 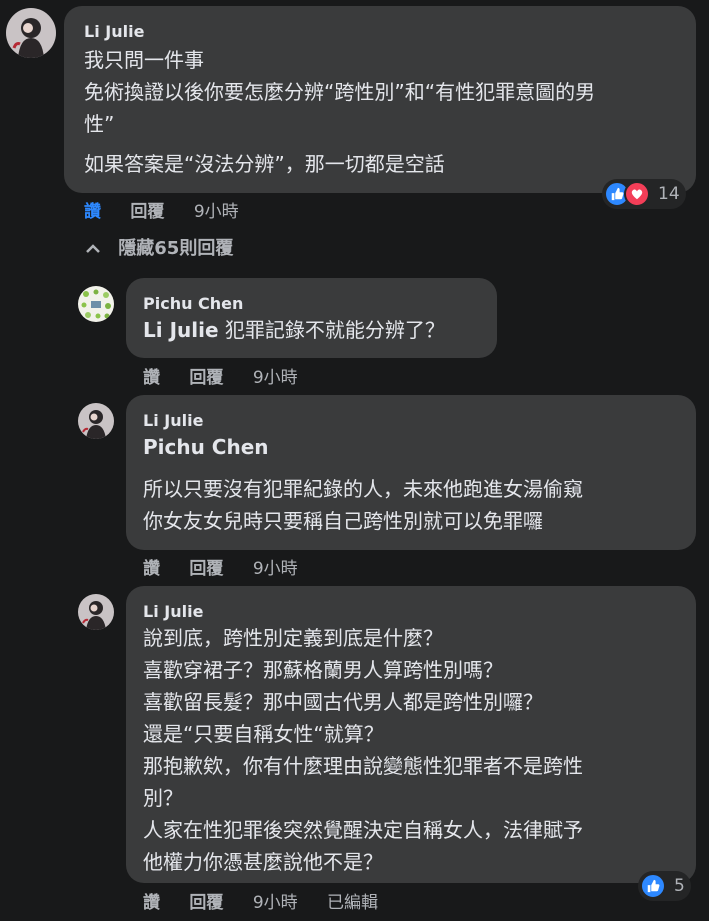 What do you see at coordinates (263, 862) in the screenshot?
I see `comment-text: 他權力你憑甚麼說他不是？` at bounding box center [263, 862].